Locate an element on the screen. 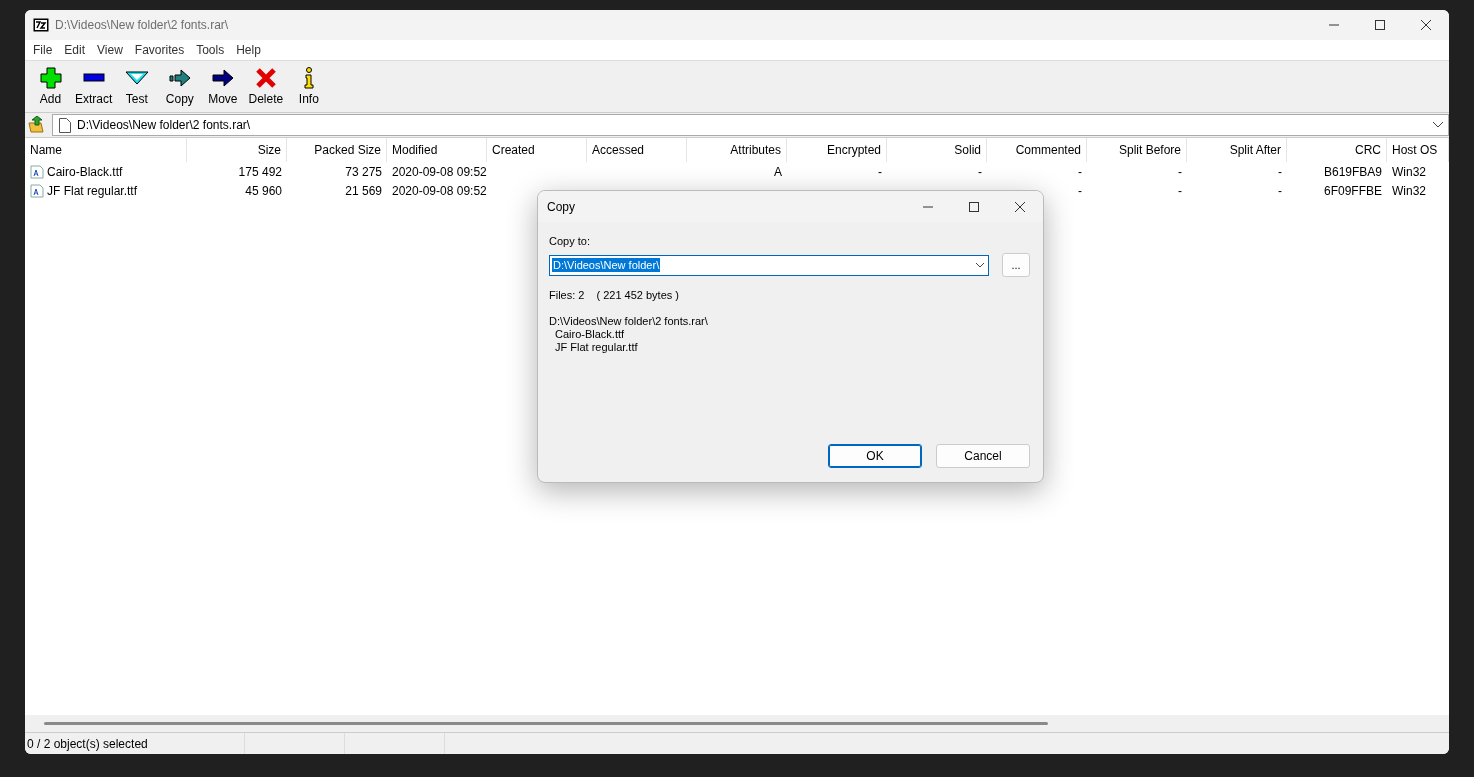 This screenshot has width=1474, height=777. column-header: CRC is located at coordinates (1337, 150).